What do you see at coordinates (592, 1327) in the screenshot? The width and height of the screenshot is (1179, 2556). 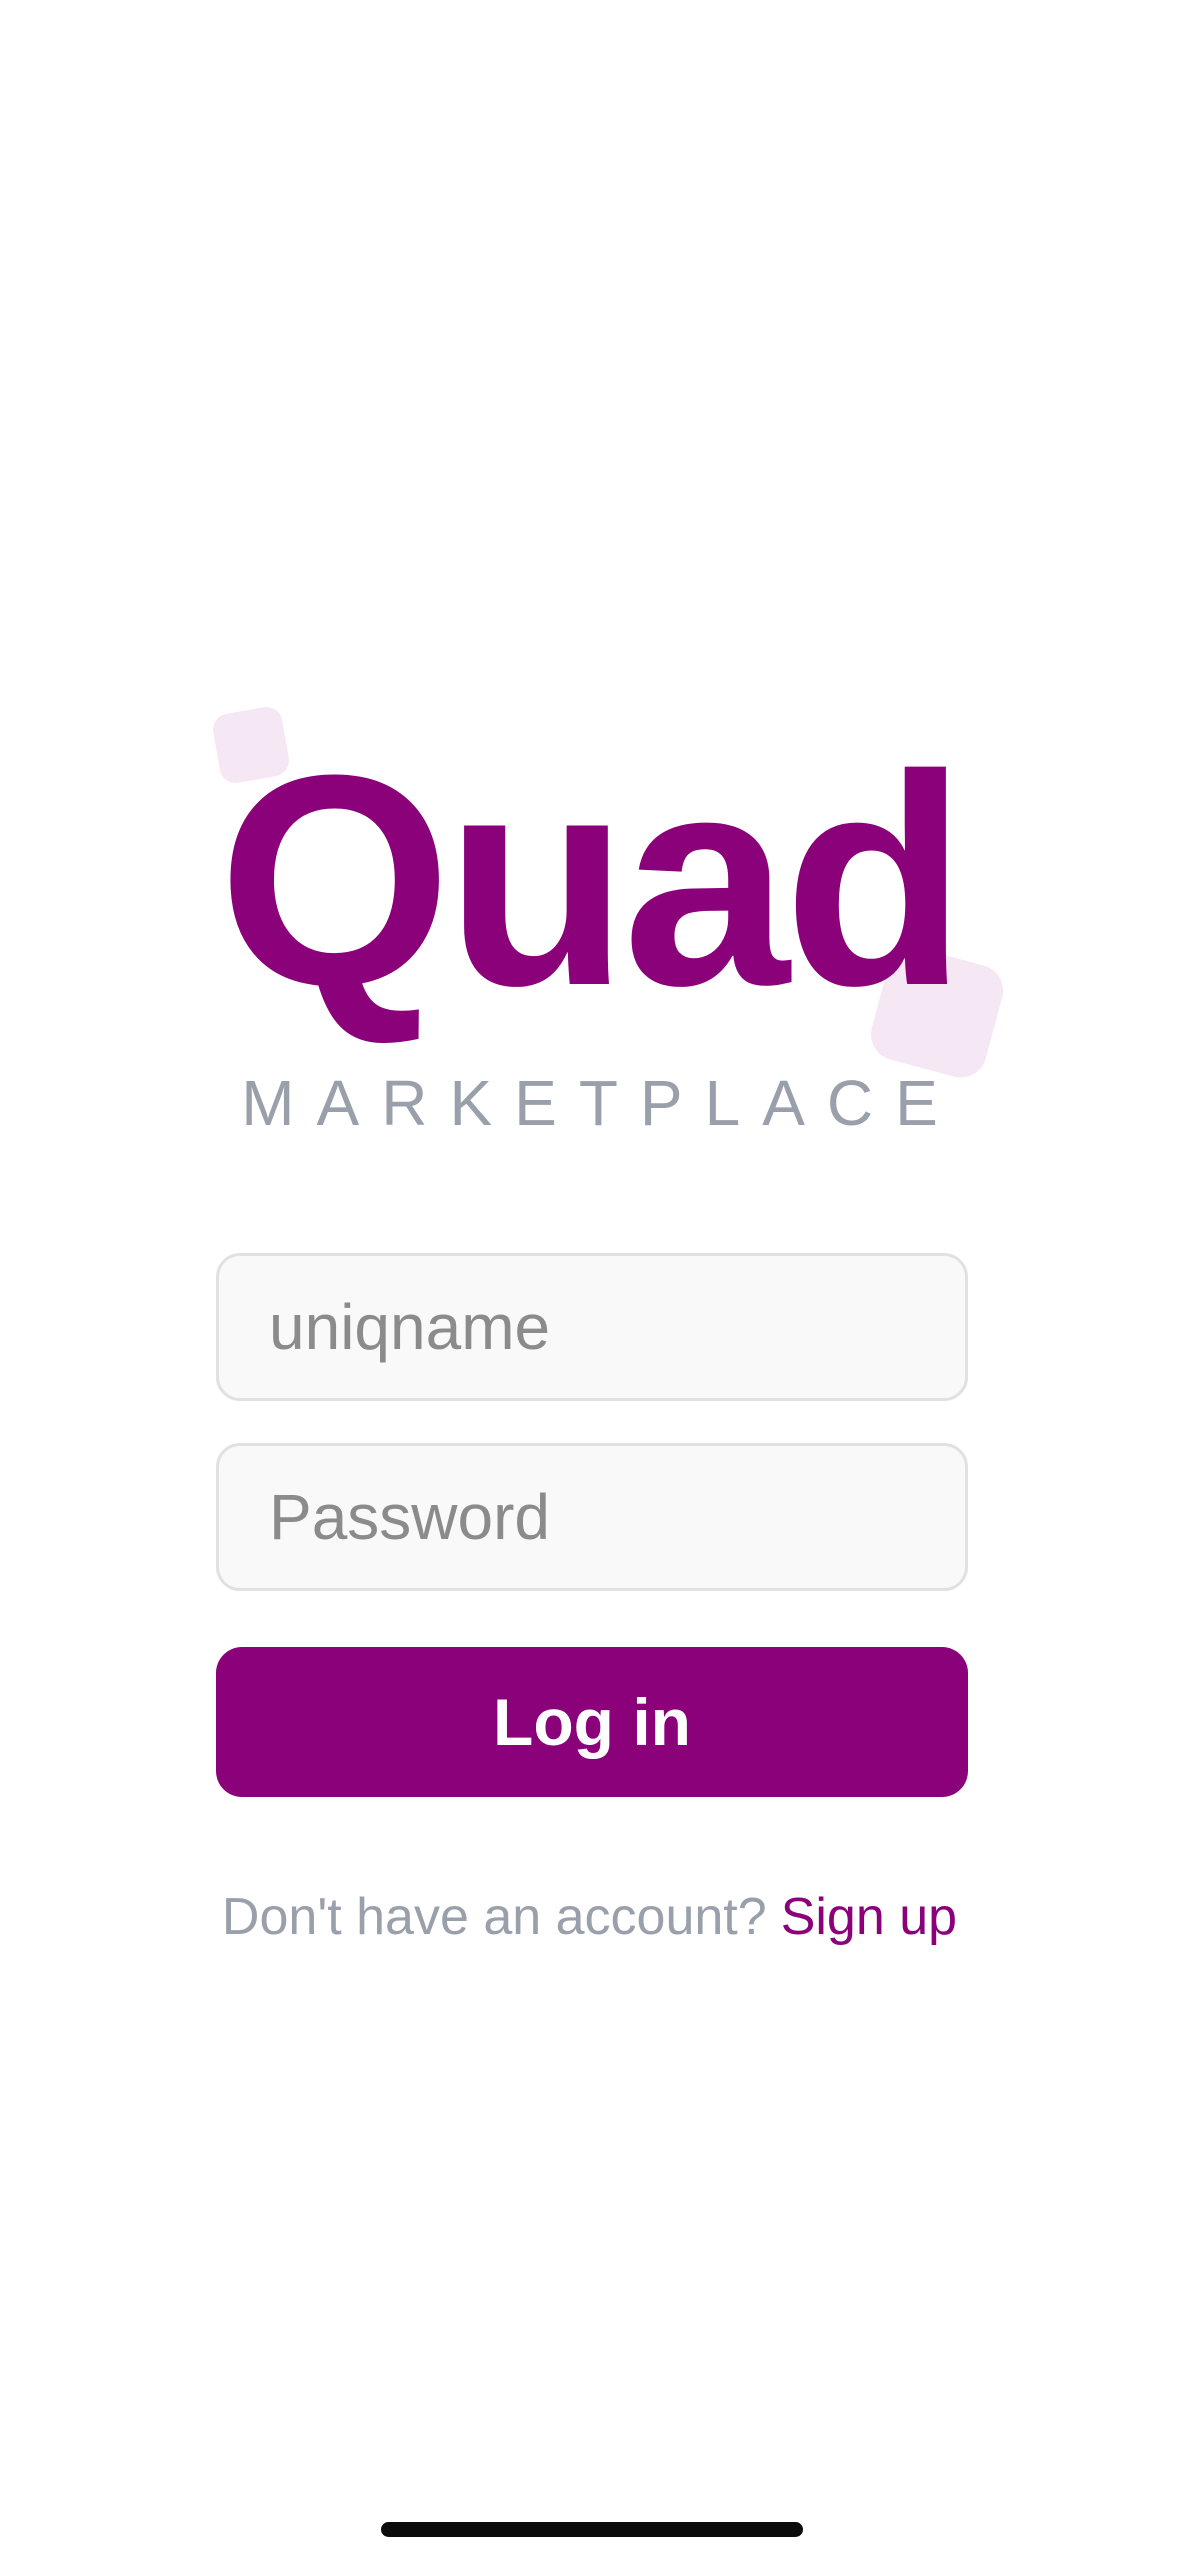 I see `username-input` at bounding box center [592, 1327].